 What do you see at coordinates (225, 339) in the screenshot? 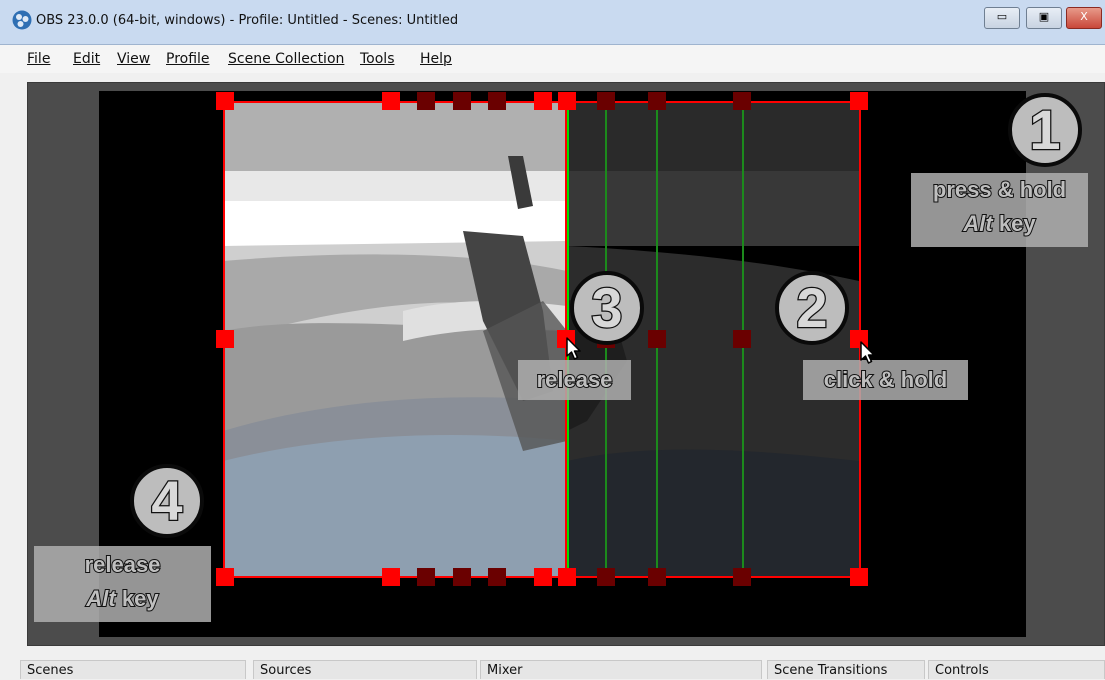
I see `resize-handle-left` at bounding box center [225, 339].